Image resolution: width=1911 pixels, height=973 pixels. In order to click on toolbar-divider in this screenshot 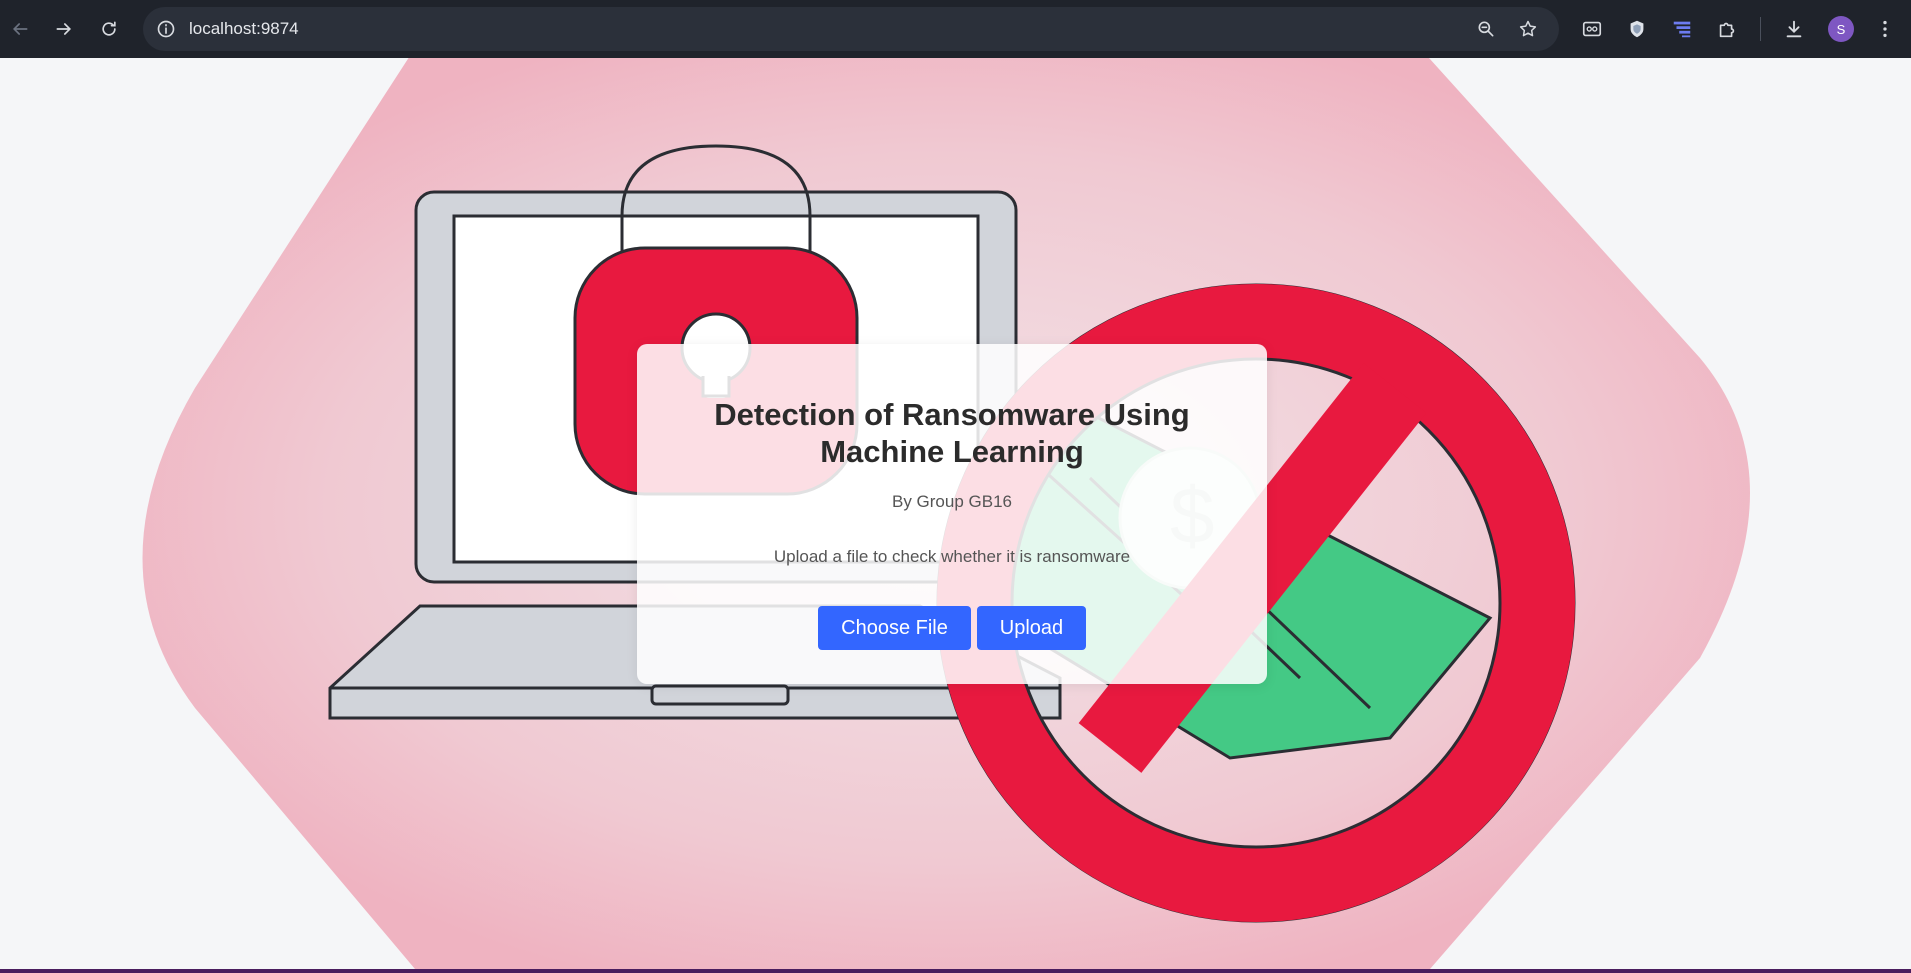, I will do `click(1760, 29)`.